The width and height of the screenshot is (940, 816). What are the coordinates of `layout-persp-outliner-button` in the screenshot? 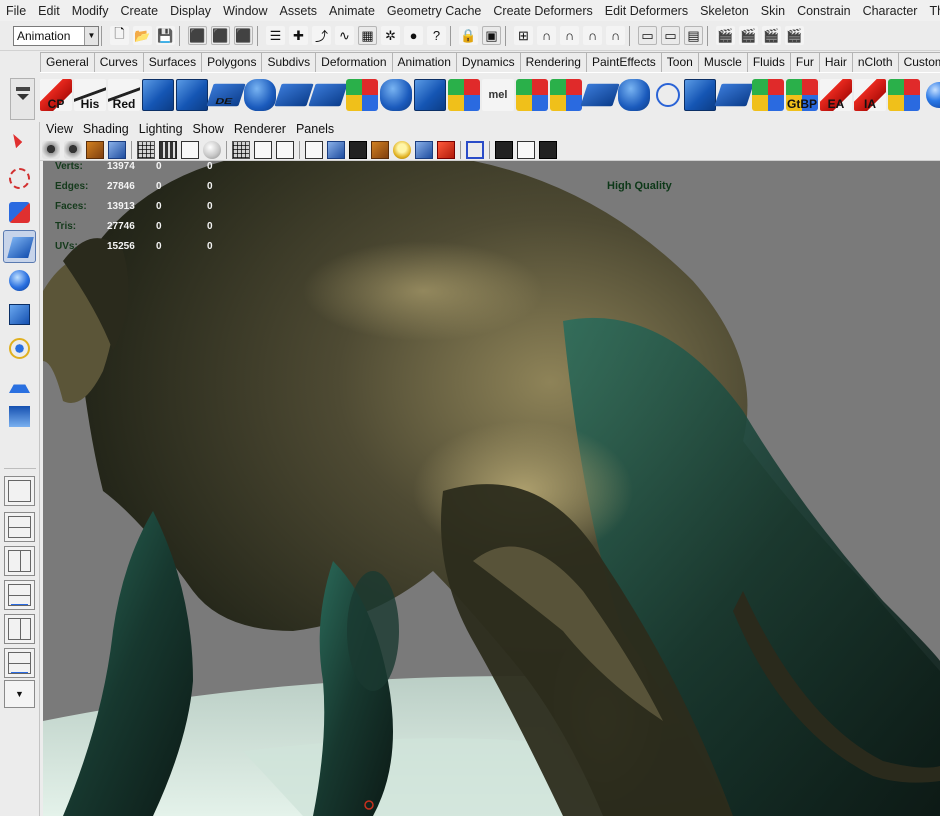 It's located at (19, 561).